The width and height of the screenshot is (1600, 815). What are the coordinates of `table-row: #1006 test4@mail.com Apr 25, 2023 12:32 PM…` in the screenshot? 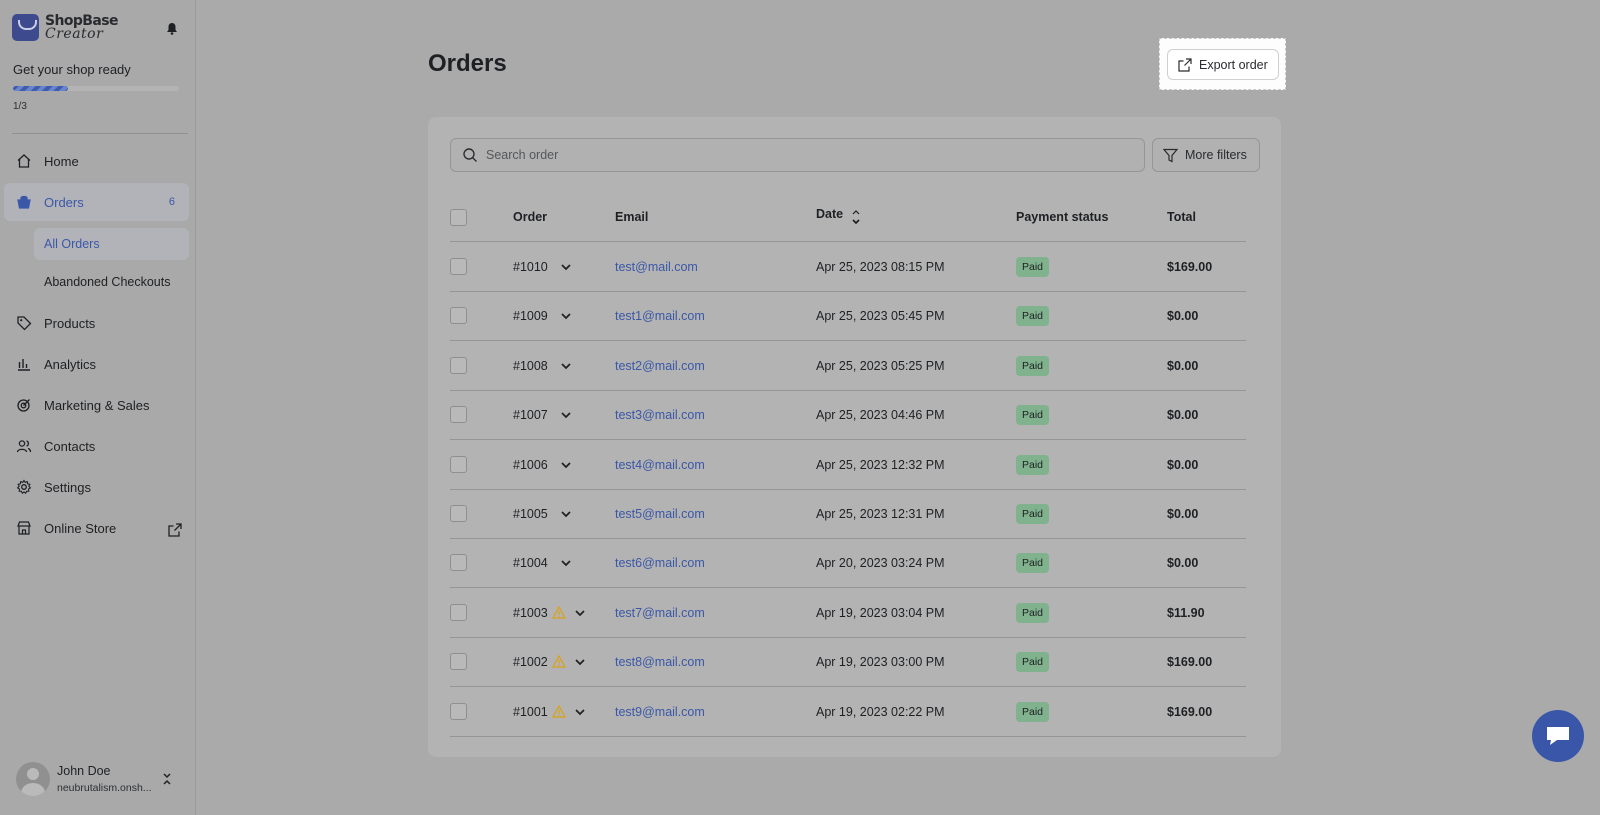 It's located at (800, 464).